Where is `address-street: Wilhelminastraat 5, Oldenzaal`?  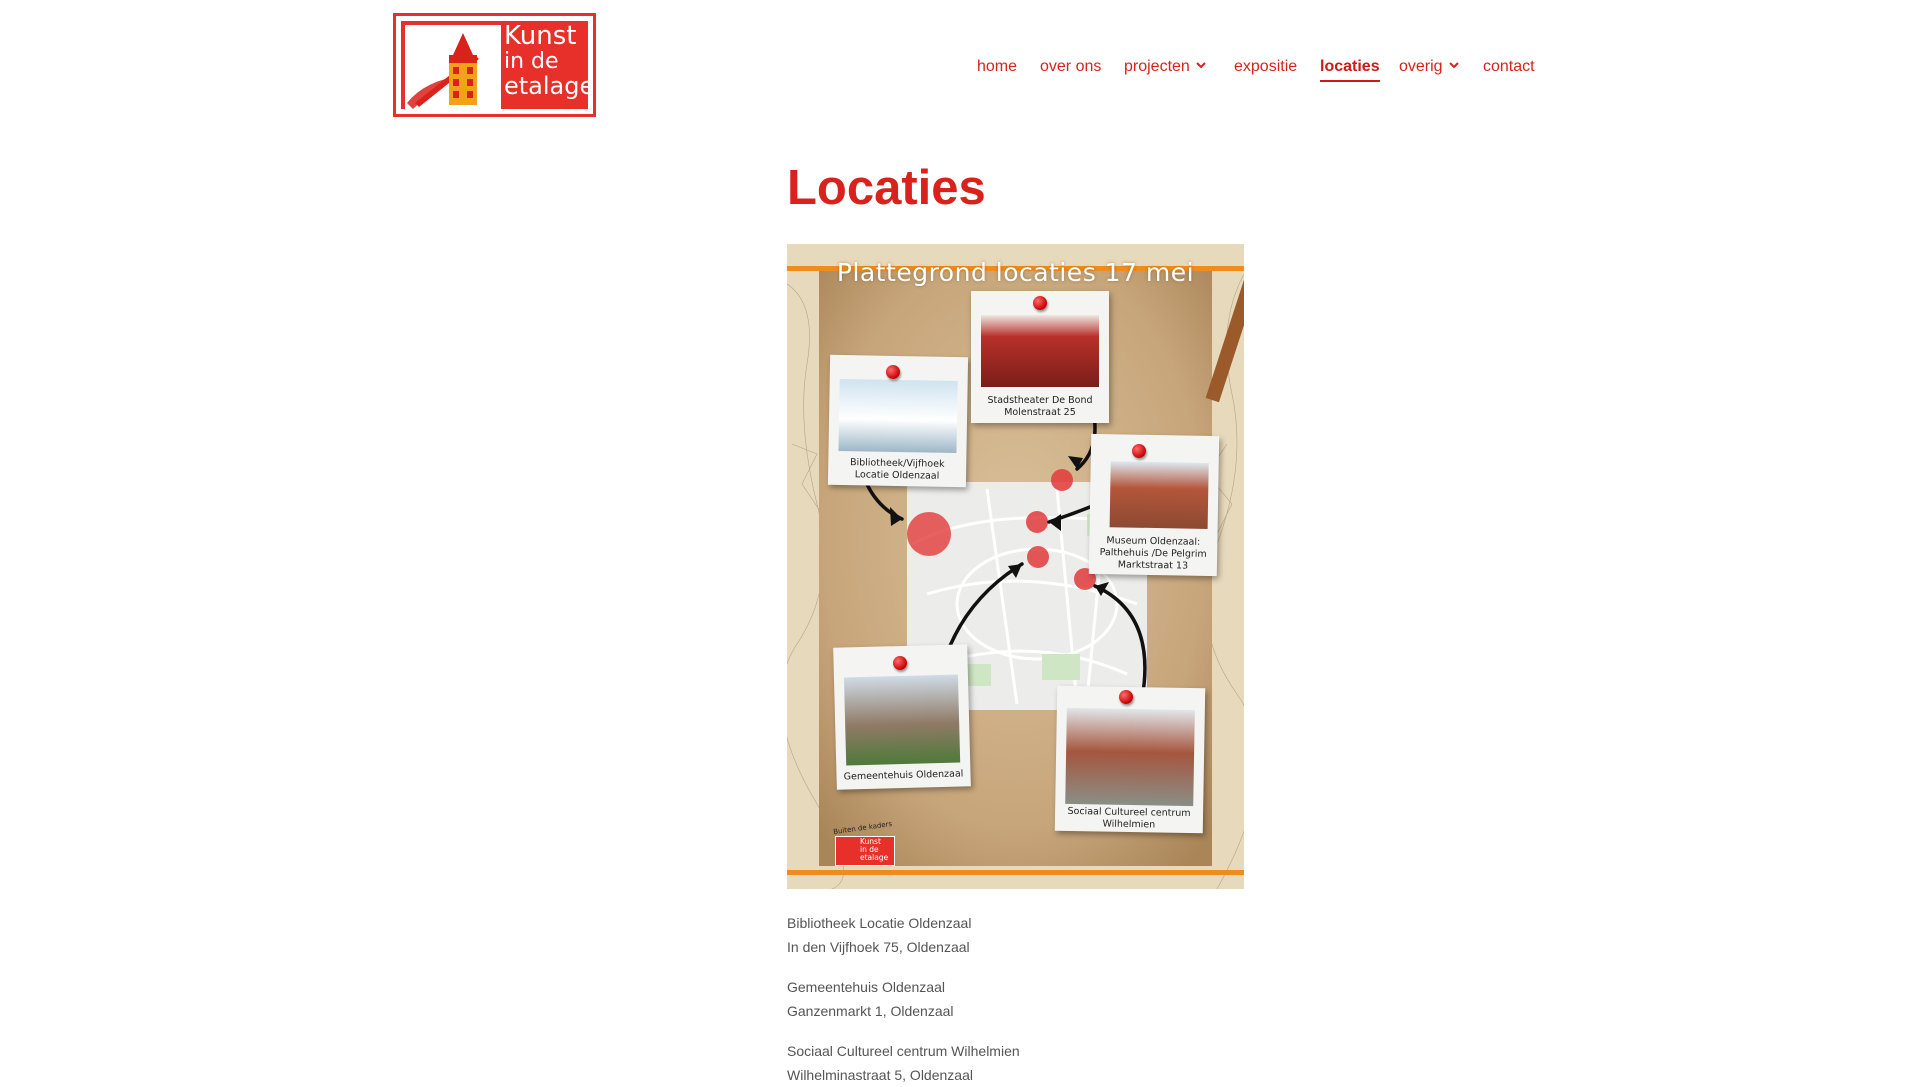
address-street: Wilhelminastraat 5, Oldenzaal is located at coordinates (880, 1075).